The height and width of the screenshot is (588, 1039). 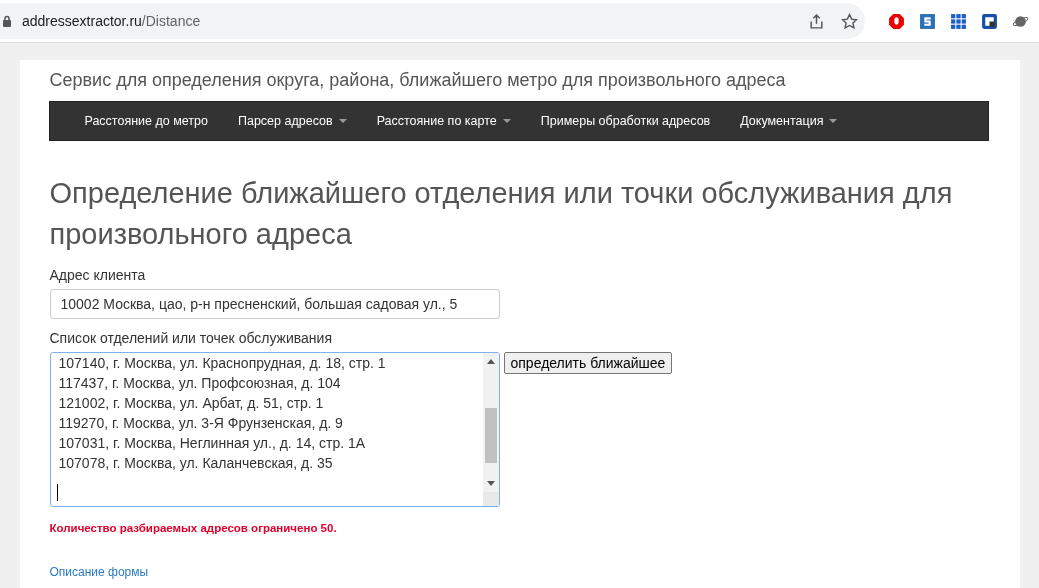 I want to click on field-label: Адрес клиента, so click(x=98, y=275).